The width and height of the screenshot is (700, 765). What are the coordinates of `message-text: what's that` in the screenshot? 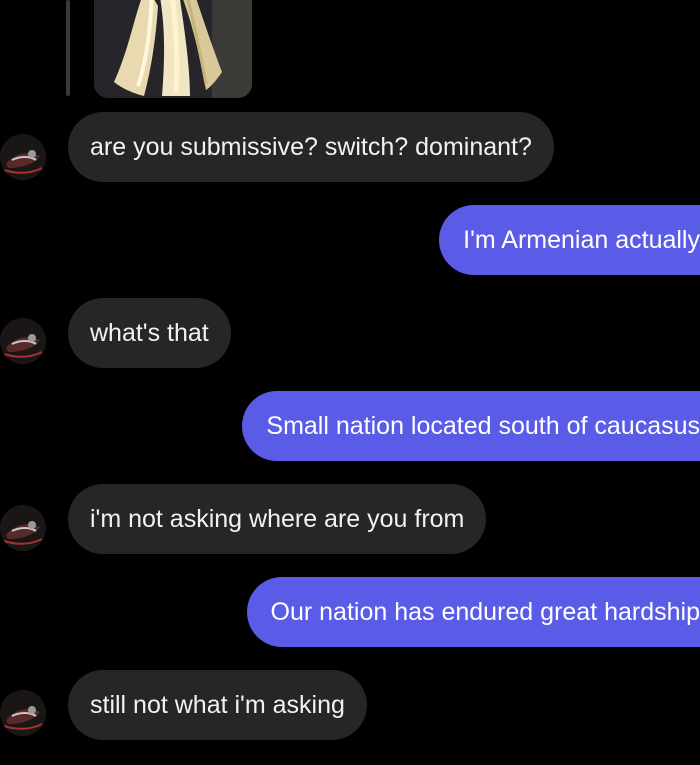 It's located at (149, 333).